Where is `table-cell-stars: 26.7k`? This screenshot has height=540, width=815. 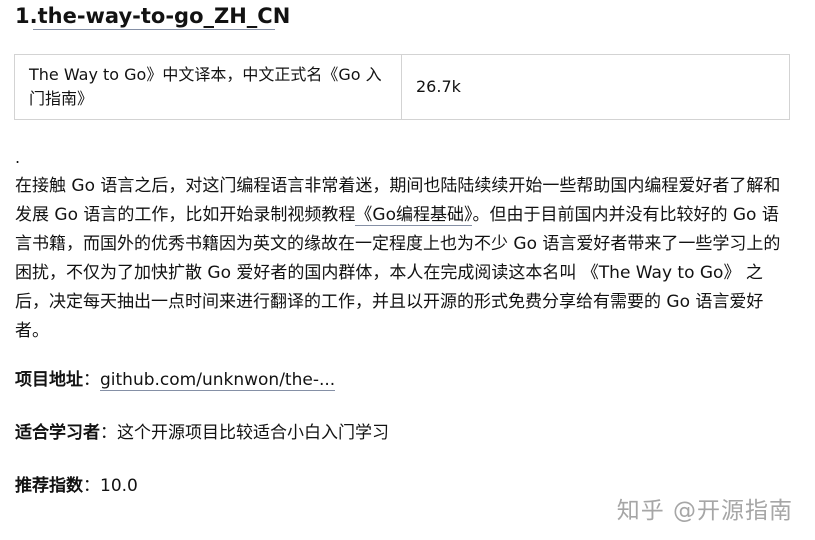
table-cell-stars: 26.7k is located at coordinates (595, 87).